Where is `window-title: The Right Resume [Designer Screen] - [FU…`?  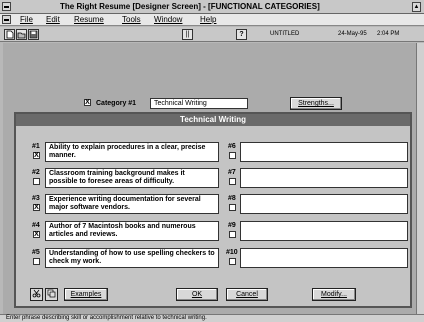
window-title: The Right Resume [Designer Screen] - [FU… is located at coordinates (190, 6).